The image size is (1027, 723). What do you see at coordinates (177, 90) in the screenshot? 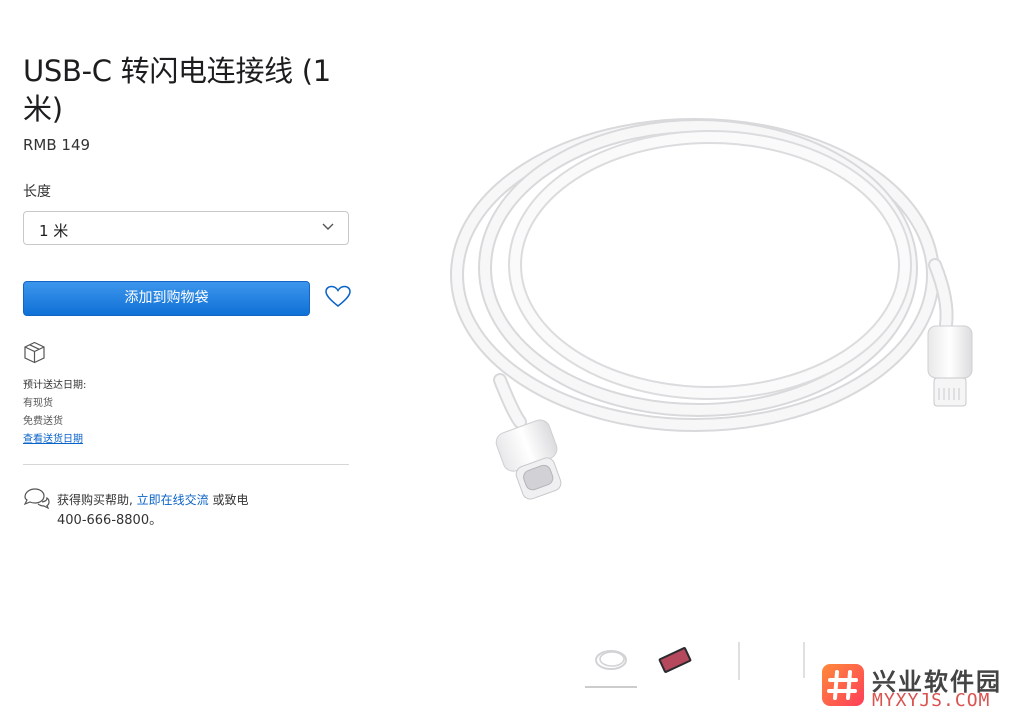
I see `product-title: USB-C 转闪电连接线 (1 米)` at bounding box center [177, 90].